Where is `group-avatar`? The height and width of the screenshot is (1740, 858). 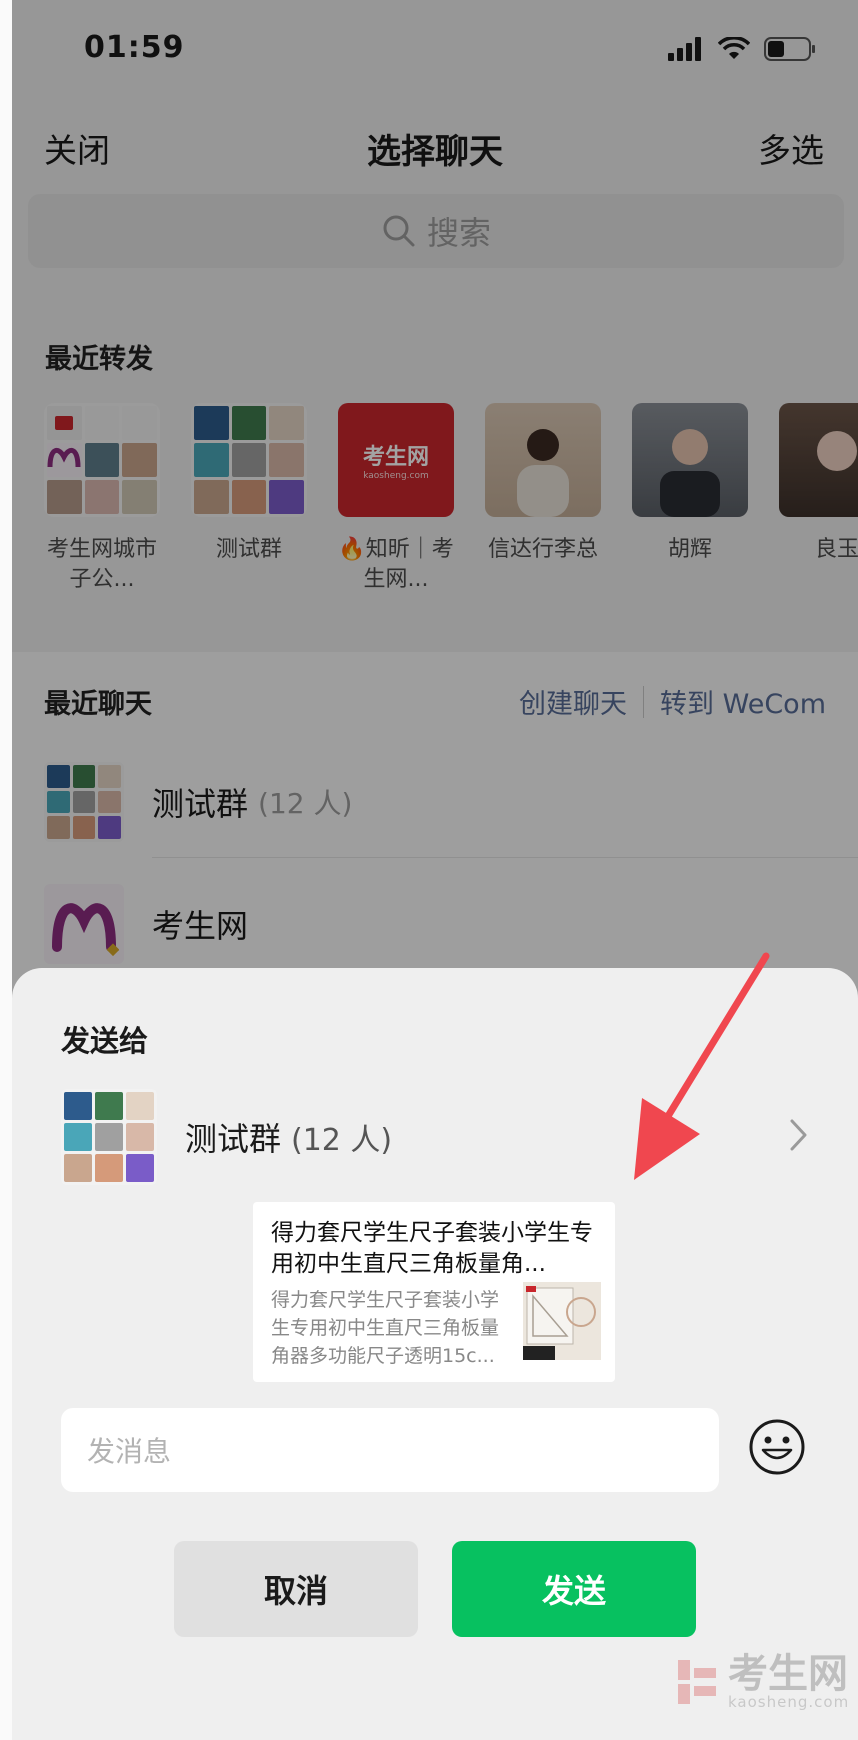 group-avatar is located at coordinates (109, 1137).